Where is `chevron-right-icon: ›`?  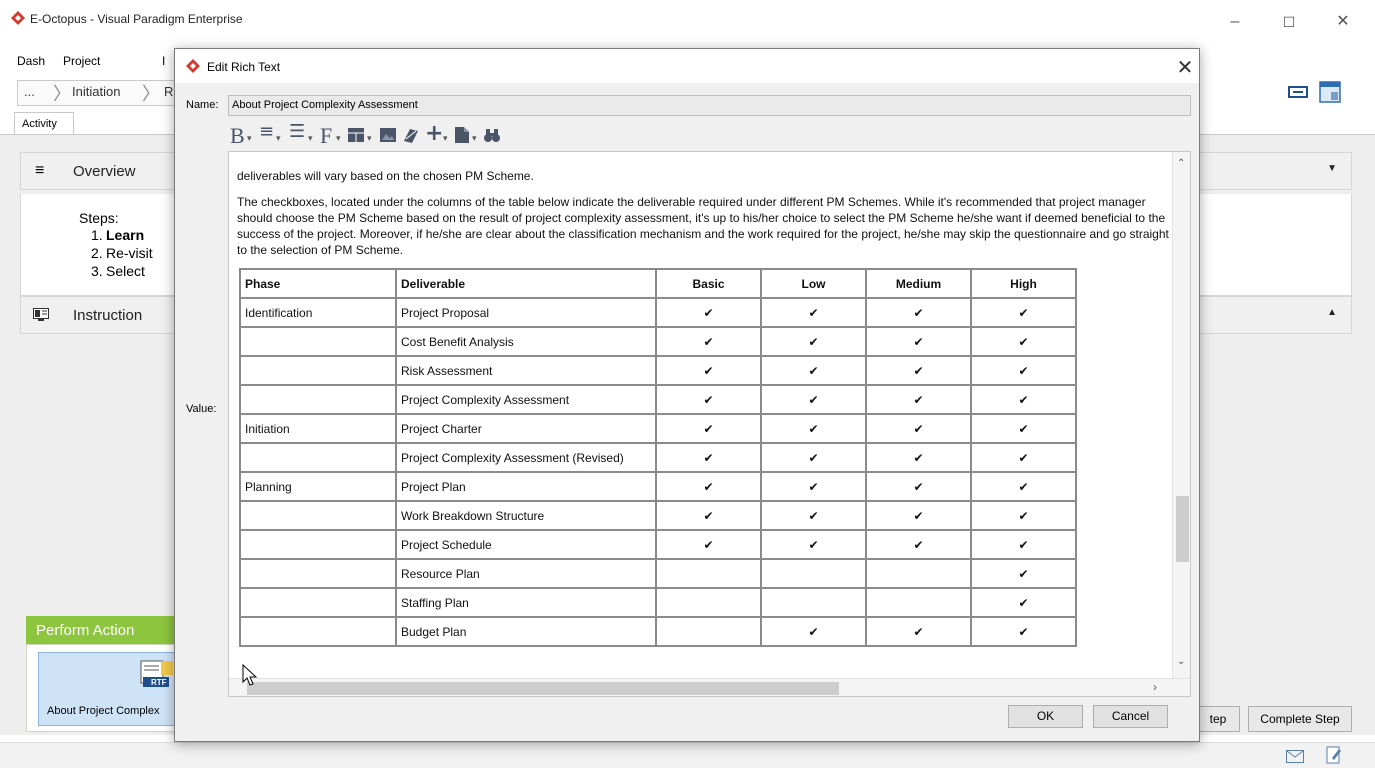 chevron-right-icon: › is located at coordinates (1155, 687).